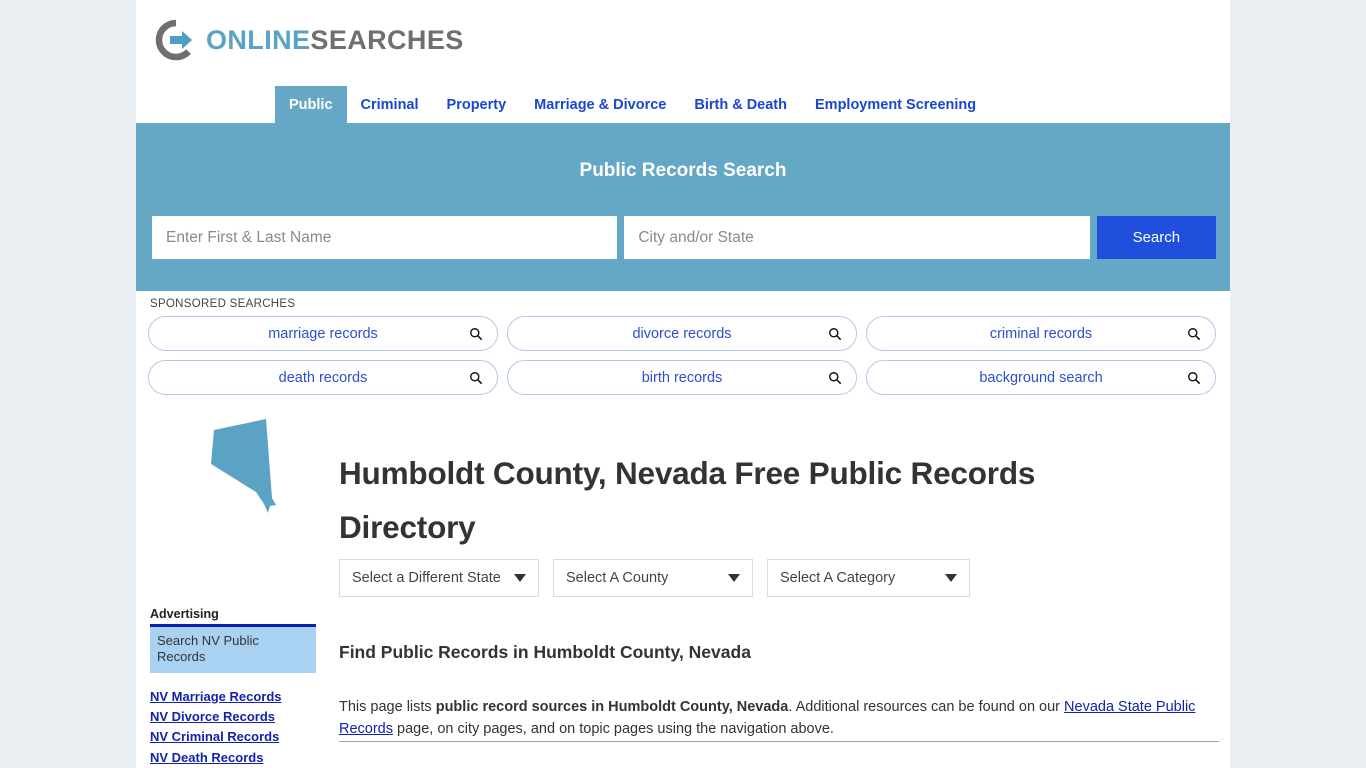 This screenshot has width=1366, height=768. What do you see at coordinates (740, 104) in the screenshot?
I see `nav-tab-birth-death: Birth & Death` at bounding box center [740, 104].